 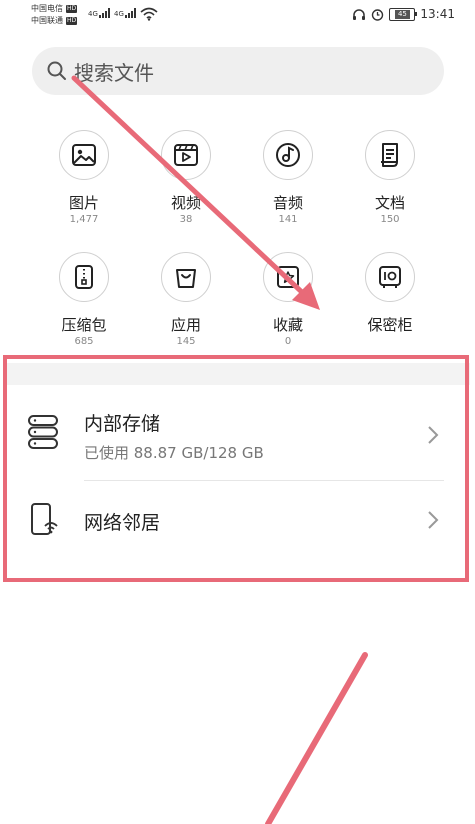 What do you see at coordinates (84, 277) in the screenshot?
I see `archive-icon` at bounding box center [84, 277].